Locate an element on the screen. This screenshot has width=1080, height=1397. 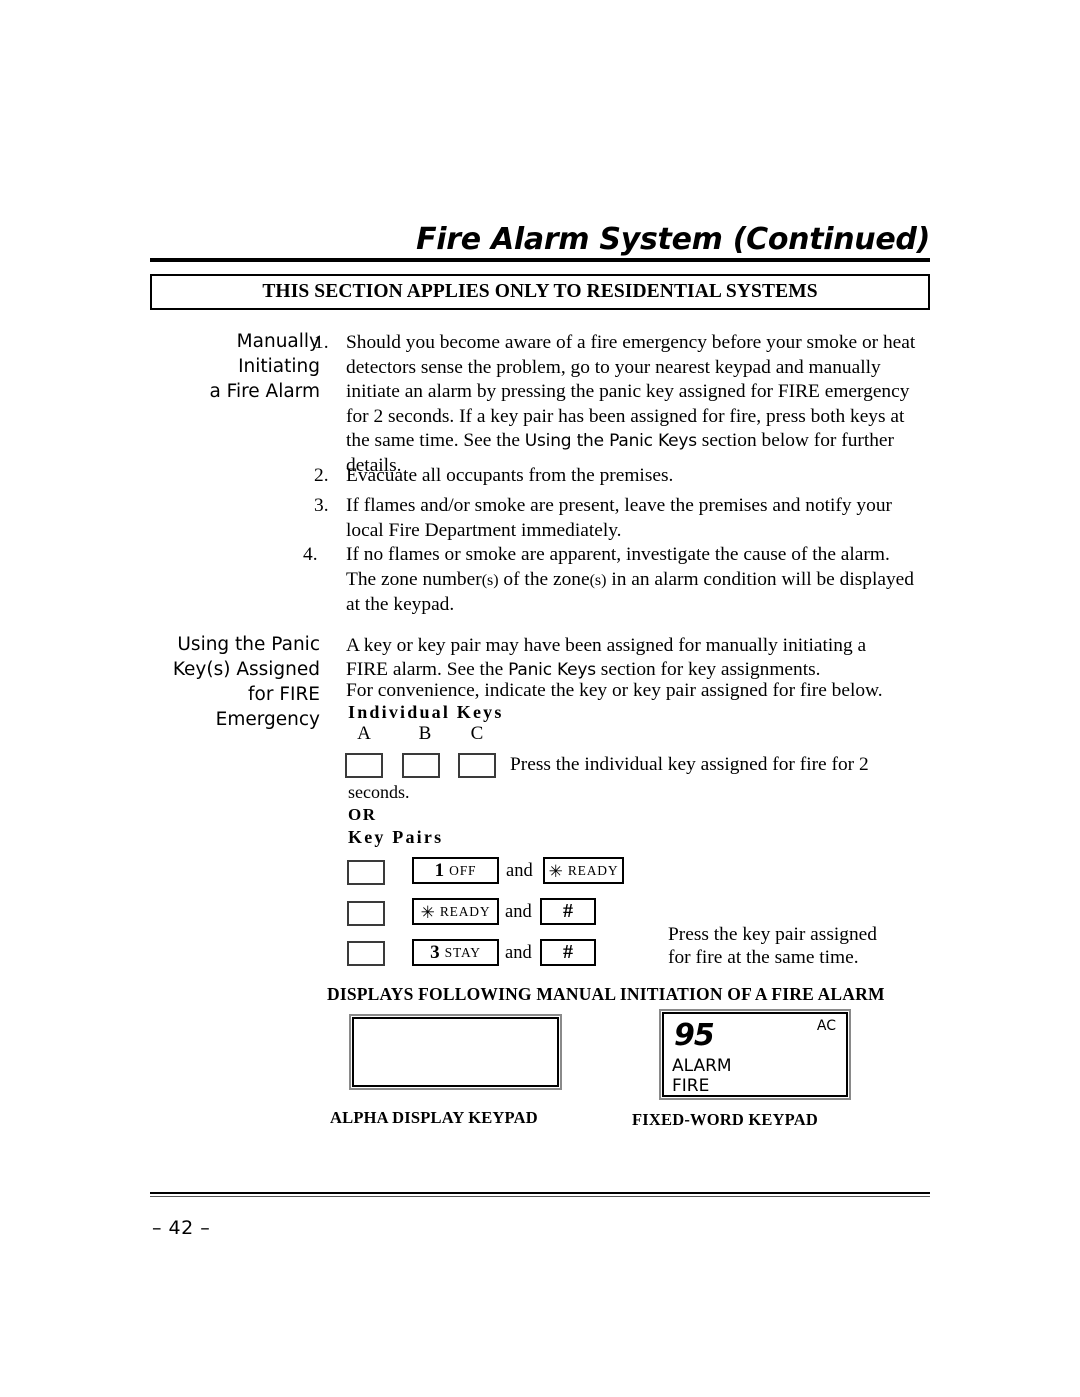
page-title: Fire Alarm System (Continued) is located at coordinates (673, 239).